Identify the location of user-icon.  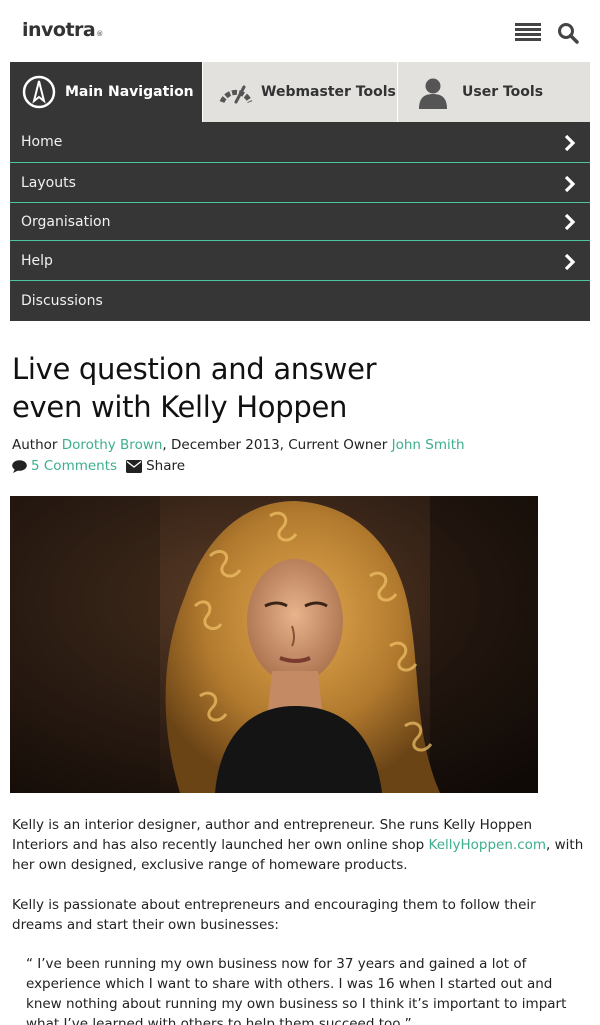
(433, 93).